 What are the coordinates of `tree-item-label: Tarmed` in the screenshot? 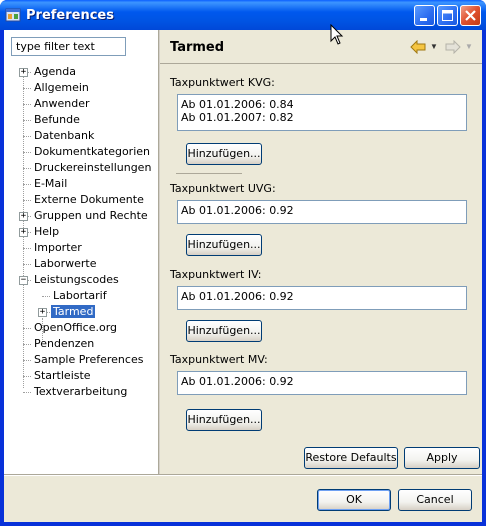 It's located at (73, 311).